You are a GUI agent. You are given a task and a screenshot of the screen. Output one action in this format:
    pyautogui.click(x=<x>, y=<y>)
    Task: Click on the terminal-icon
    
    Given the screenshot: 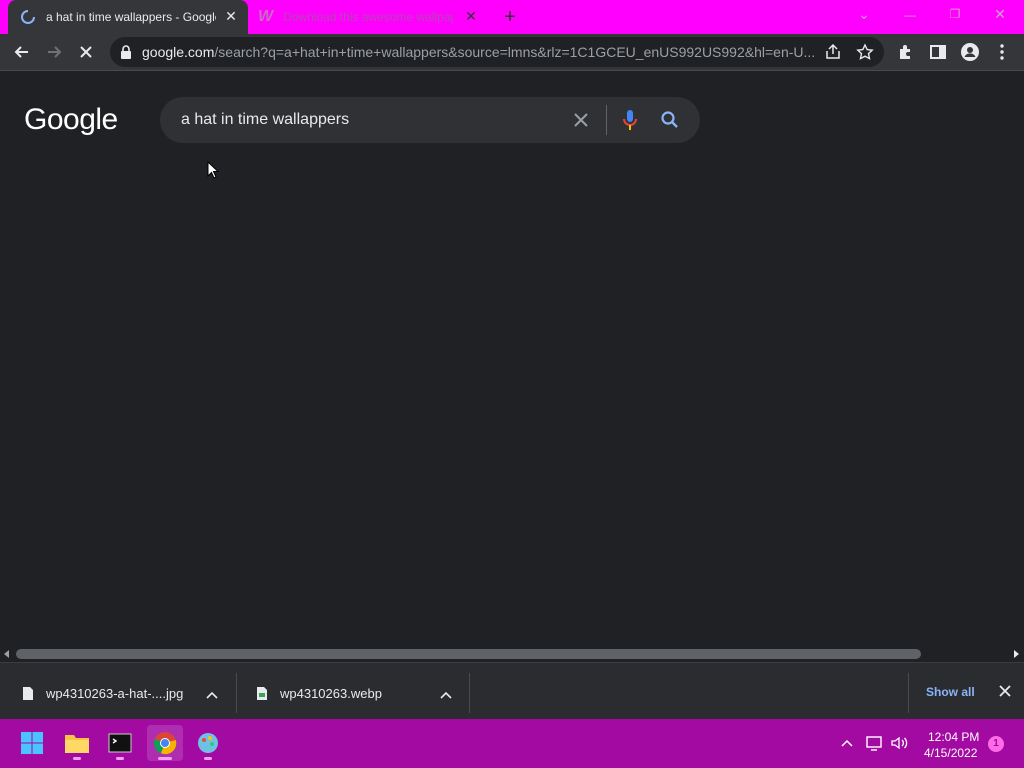 What is the action you would take?
    pyautogui.click(x=120, y=743)
    